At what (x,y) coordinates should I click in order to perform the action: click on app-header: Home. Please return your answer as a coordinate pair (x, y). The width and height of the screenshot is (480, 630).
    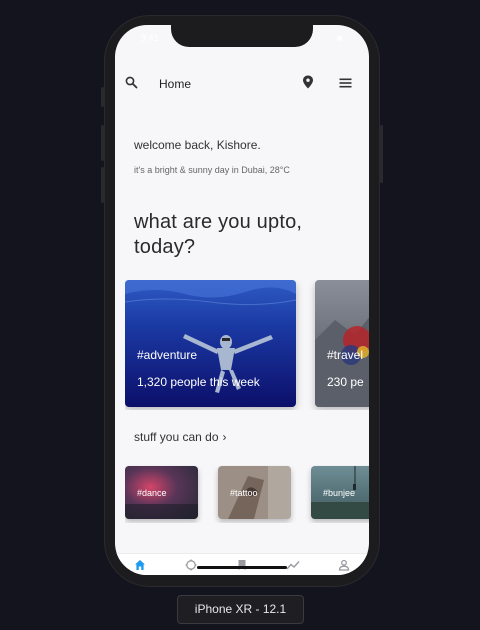
    Looking at the image, I should click on (242, 84).